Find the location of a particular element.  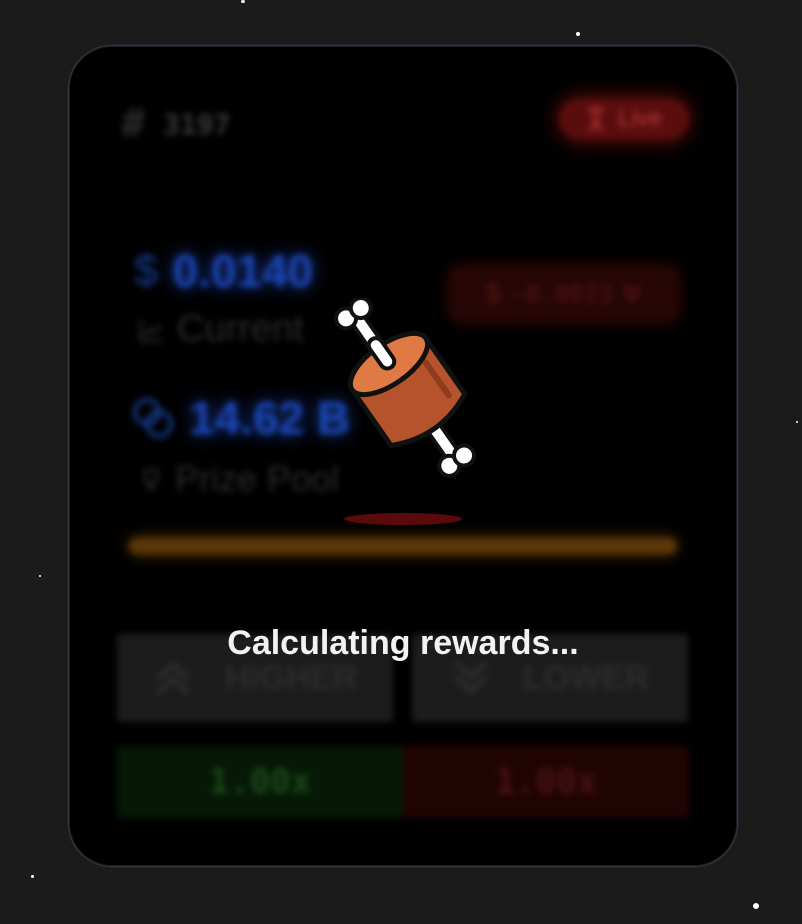

progress-fill is located at coordinates (403, 546).